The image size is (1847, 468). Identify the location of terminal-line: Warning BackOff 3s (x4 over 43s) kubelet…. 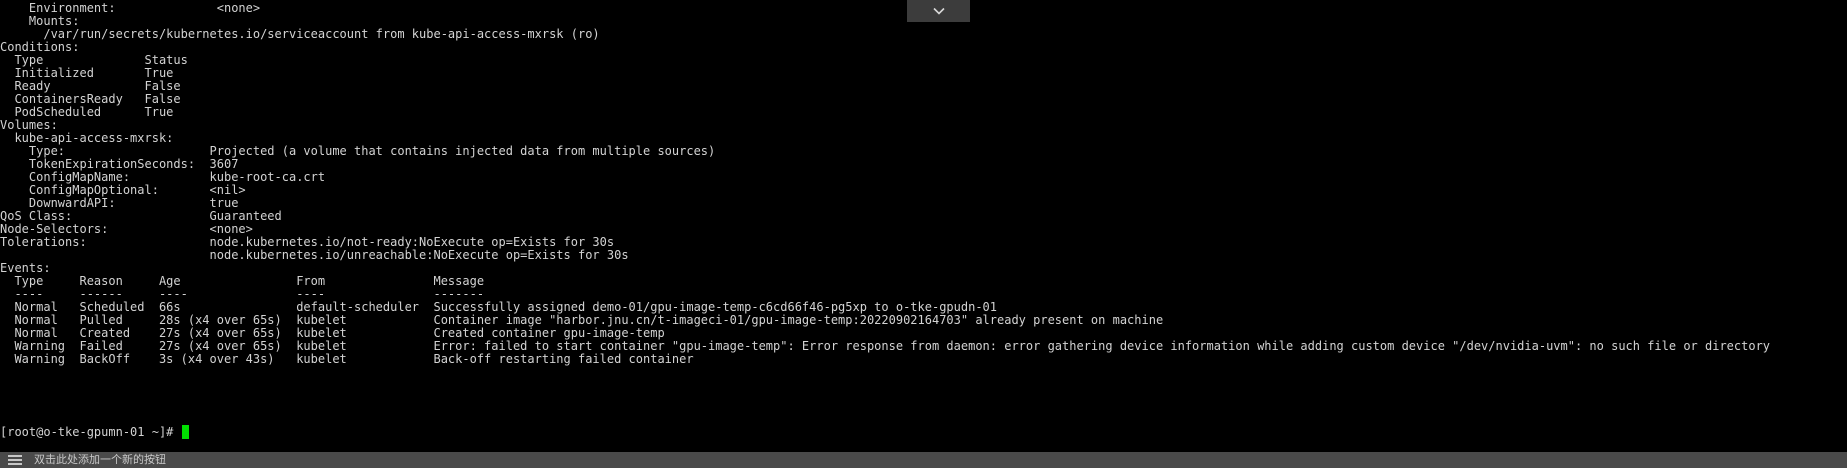
(347, 359).